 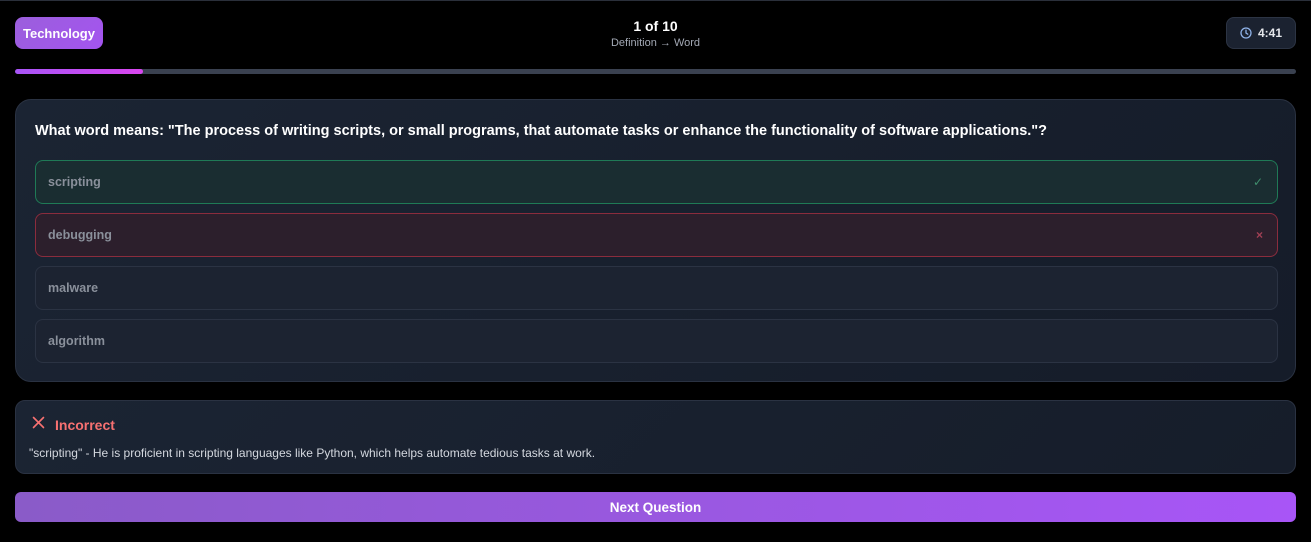 I want to click on answer-option-label: scripting, so click(x=74, y=182).